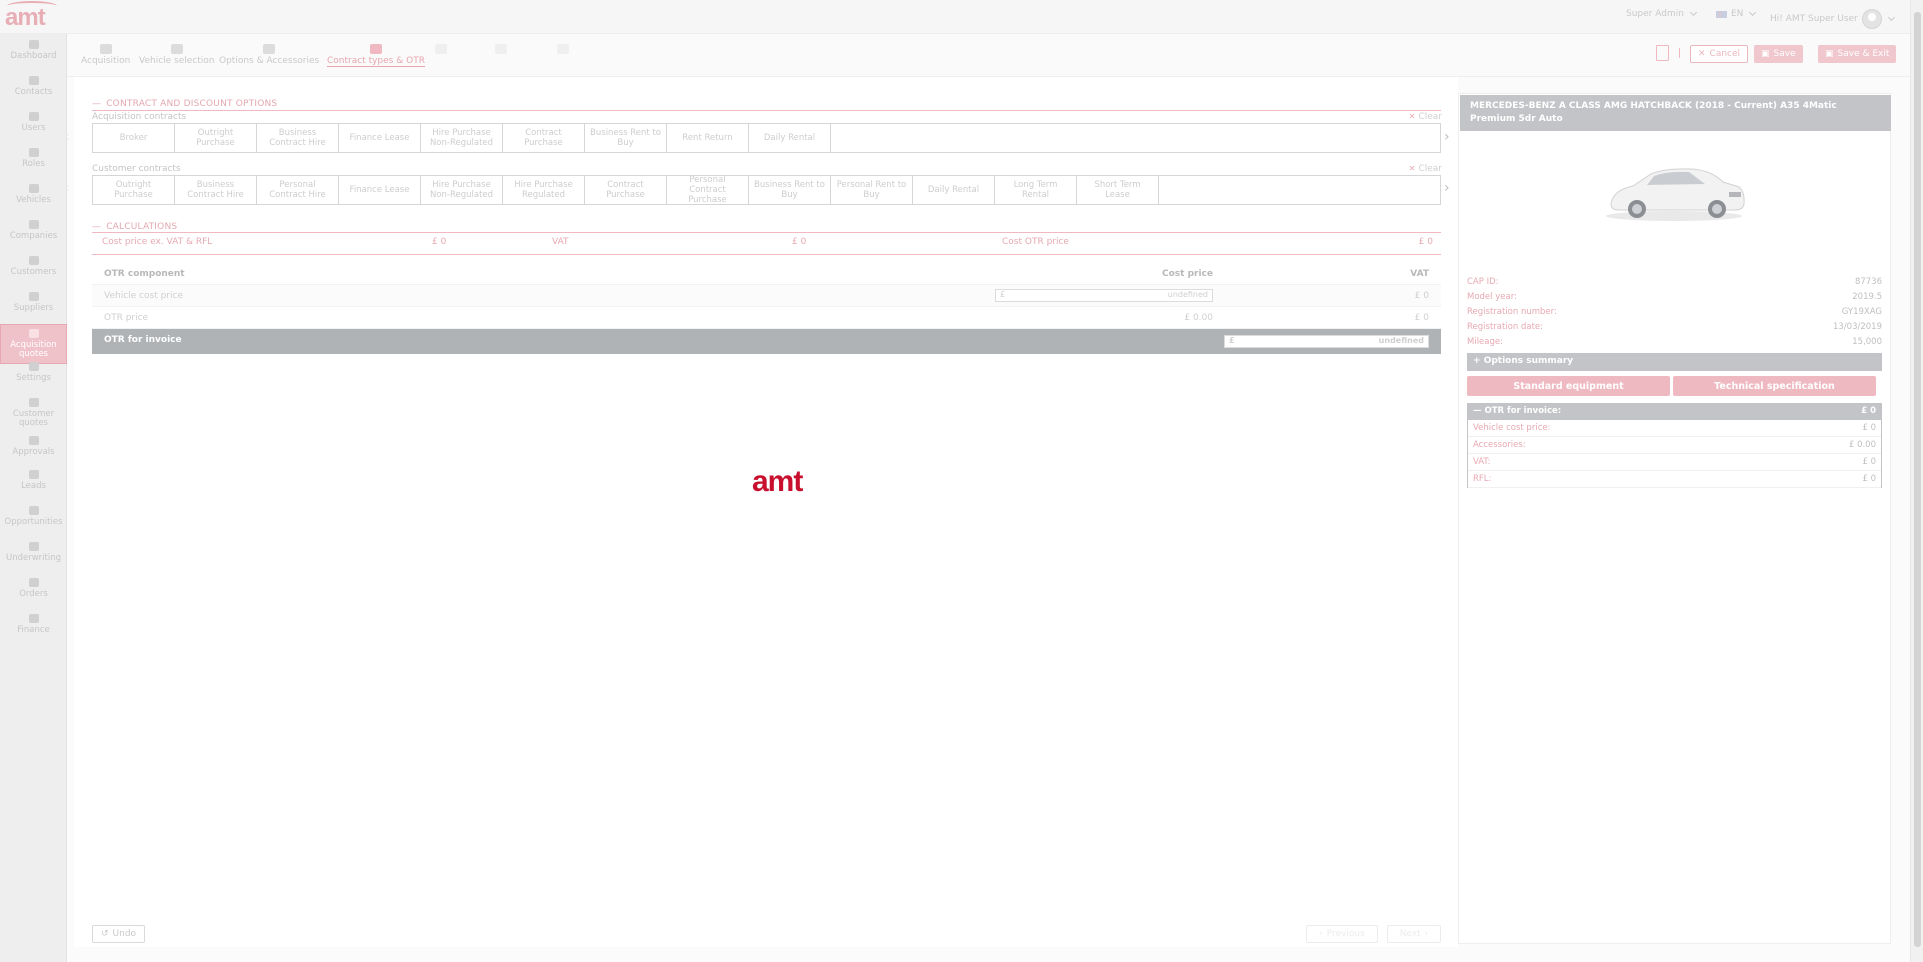 The image size is (1923, 962). Describe the element at coordinates (708, 138) in the screenshot. I see `contract-option: Rent Return` at that location.